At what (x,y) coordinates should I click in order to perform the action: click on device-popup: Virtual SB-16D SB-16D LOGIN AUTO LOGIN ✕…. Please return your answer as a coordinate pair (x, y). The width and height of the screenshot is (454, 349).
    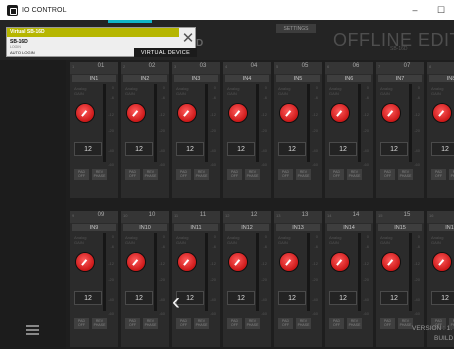
    Looking at the image, I should click on (101, 42).